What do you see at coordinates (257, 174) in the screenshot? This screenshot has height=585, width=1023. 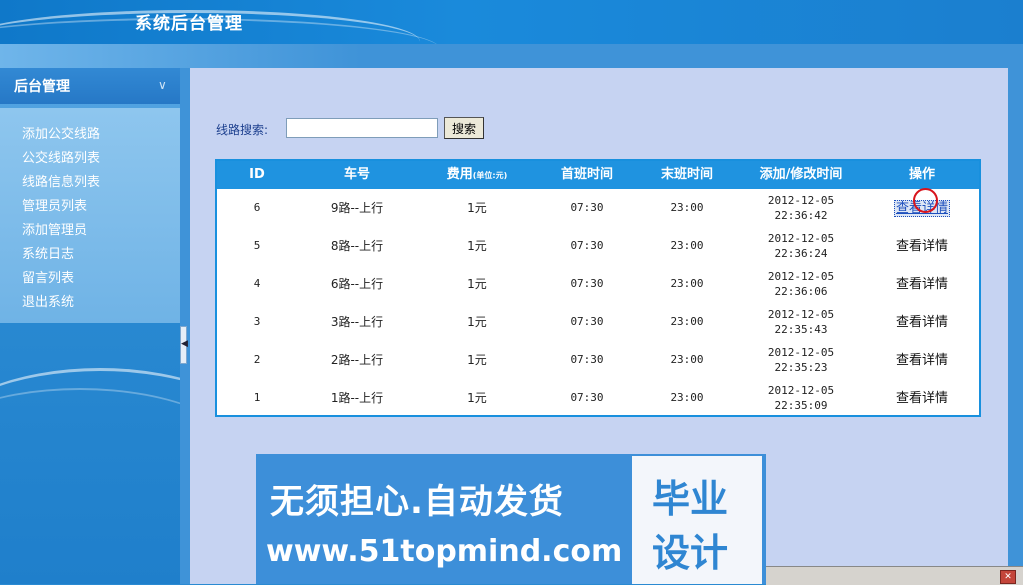 I see `column-header-id: ID` at bounding box center [257, 174].